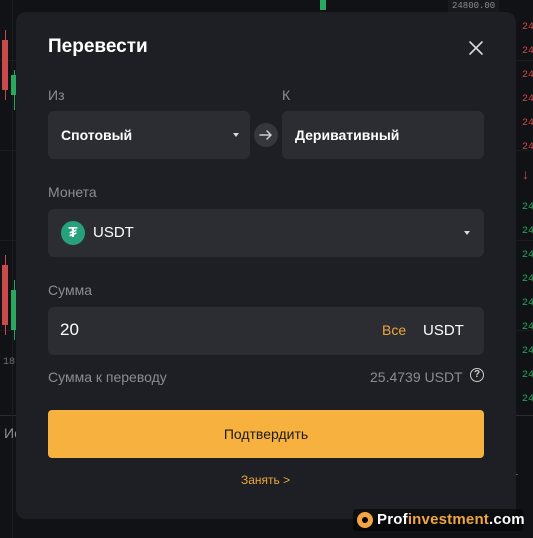  I want to click on modal-title: Перевести, so click(98, 46).